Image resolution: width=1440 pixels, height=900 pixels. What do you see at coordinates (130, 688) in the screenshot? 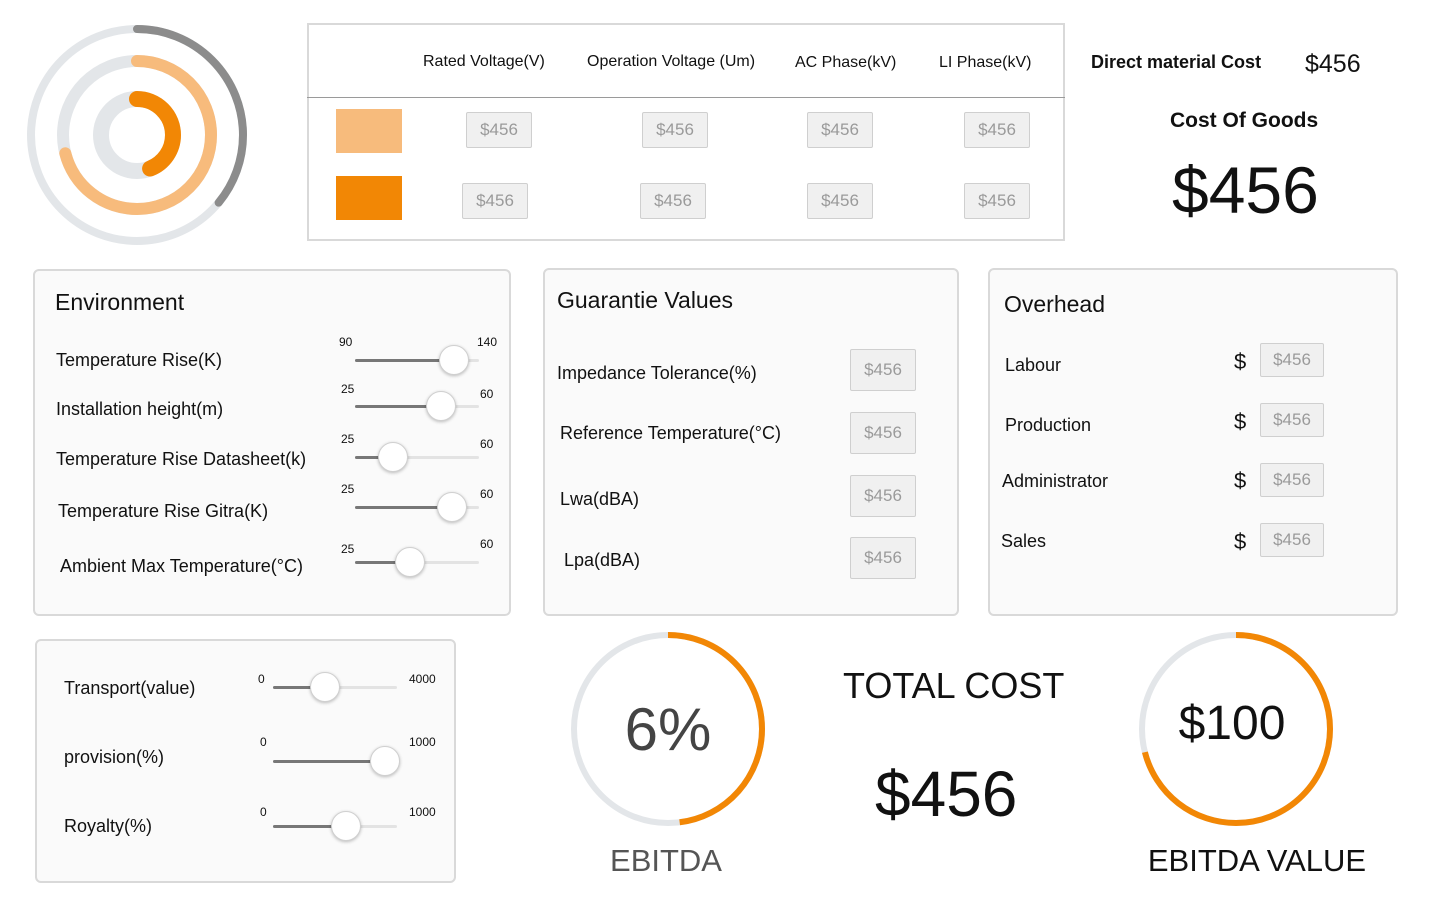
I see `slider-label: Transport(value)` at bounding box center [130, 688].